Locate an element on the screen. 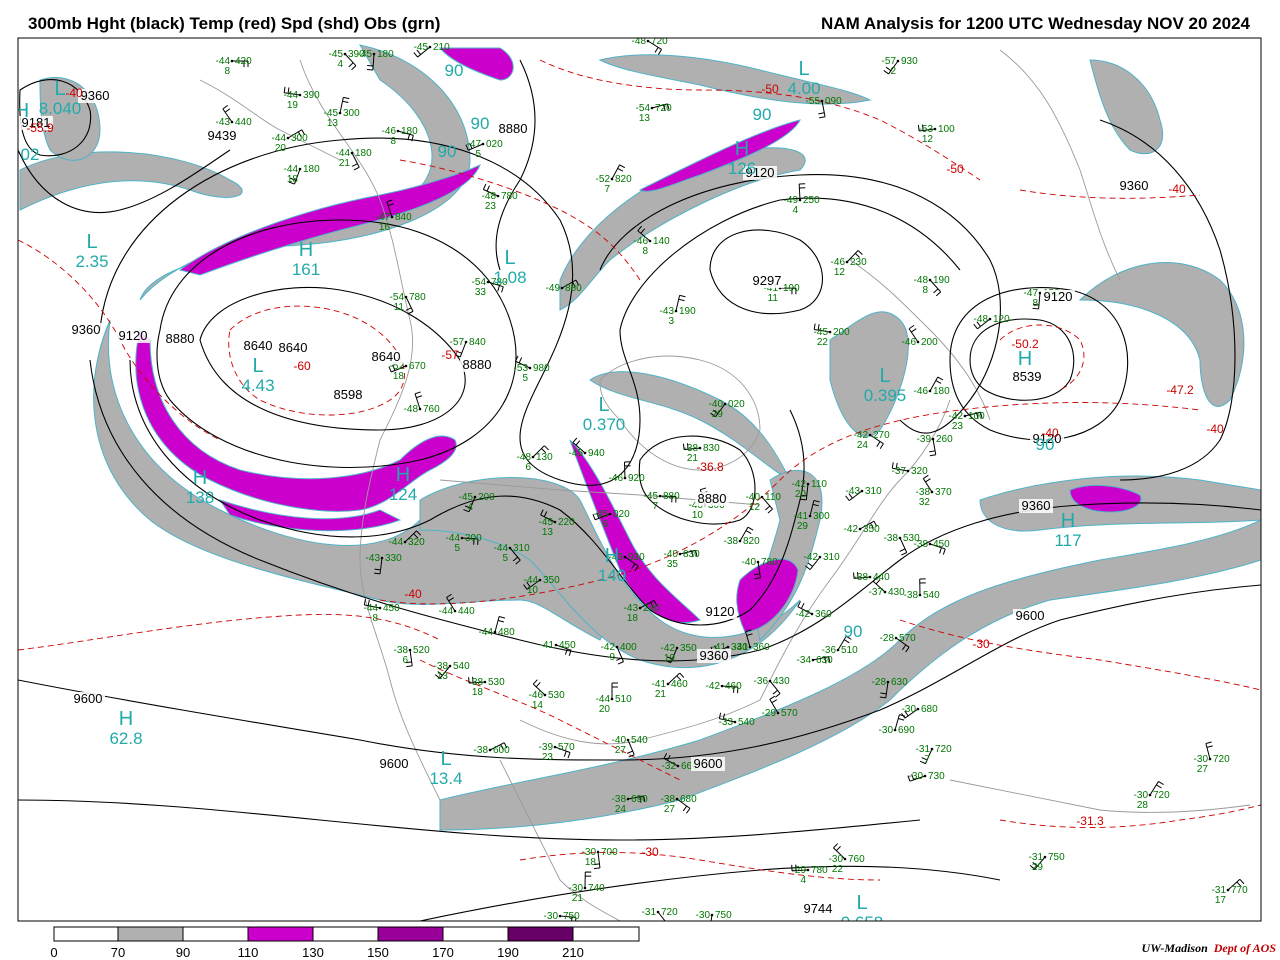 Image resolution: width=1280 pixels, height=960 pixels. obs-dewpoint-depression: 13 is located at coordinates (548, 532).